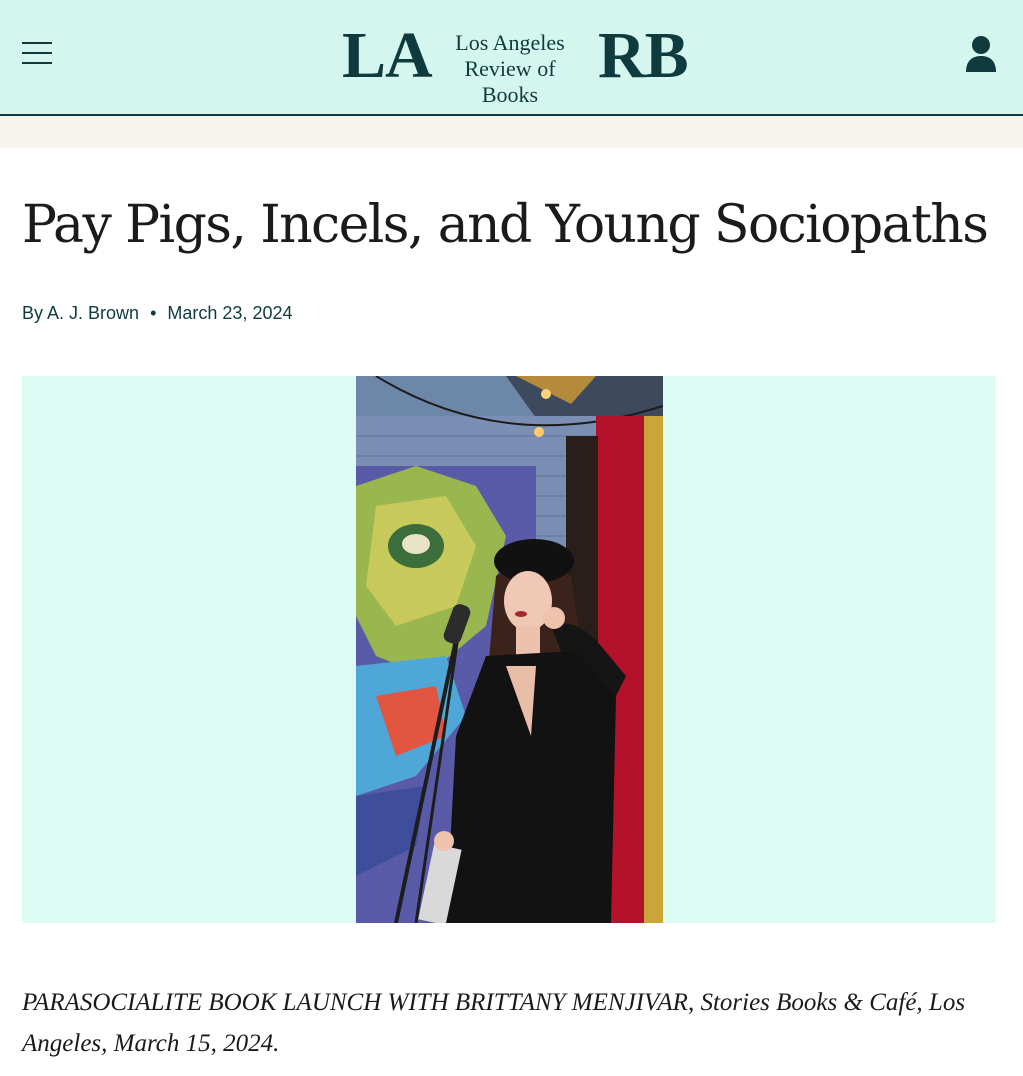 This screenshot has width=1023, height=1076. What do you see at coordinates (505, 225) in the screenshot?
I see `article-title: Pay Pigs, Incels, and Young Sociopaths` at bounding box center [505, 225].